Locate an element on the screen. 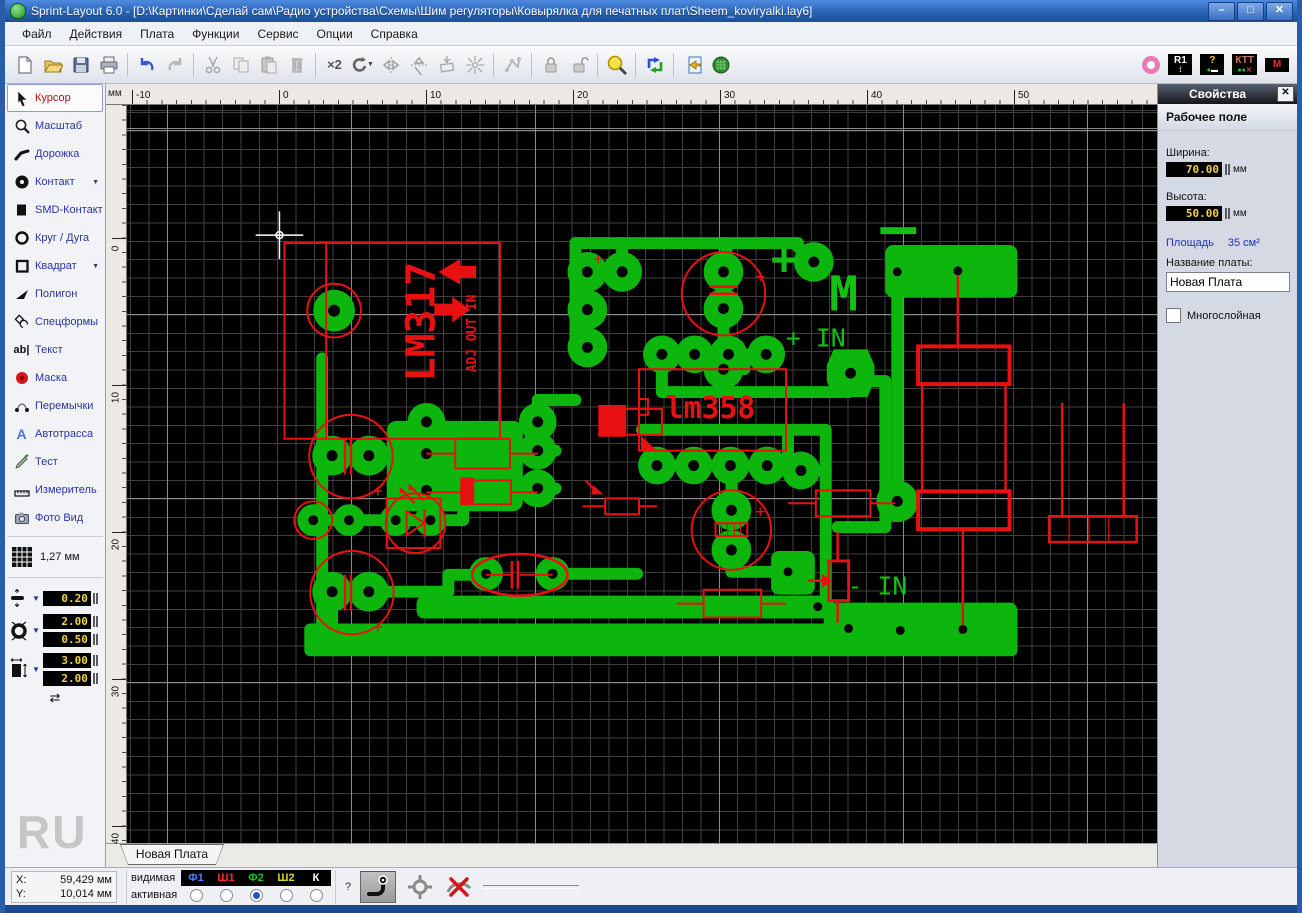 The width and height of the screenshot is (1302, 913). area-label: Площадь is located at coordinates (1190, 243).